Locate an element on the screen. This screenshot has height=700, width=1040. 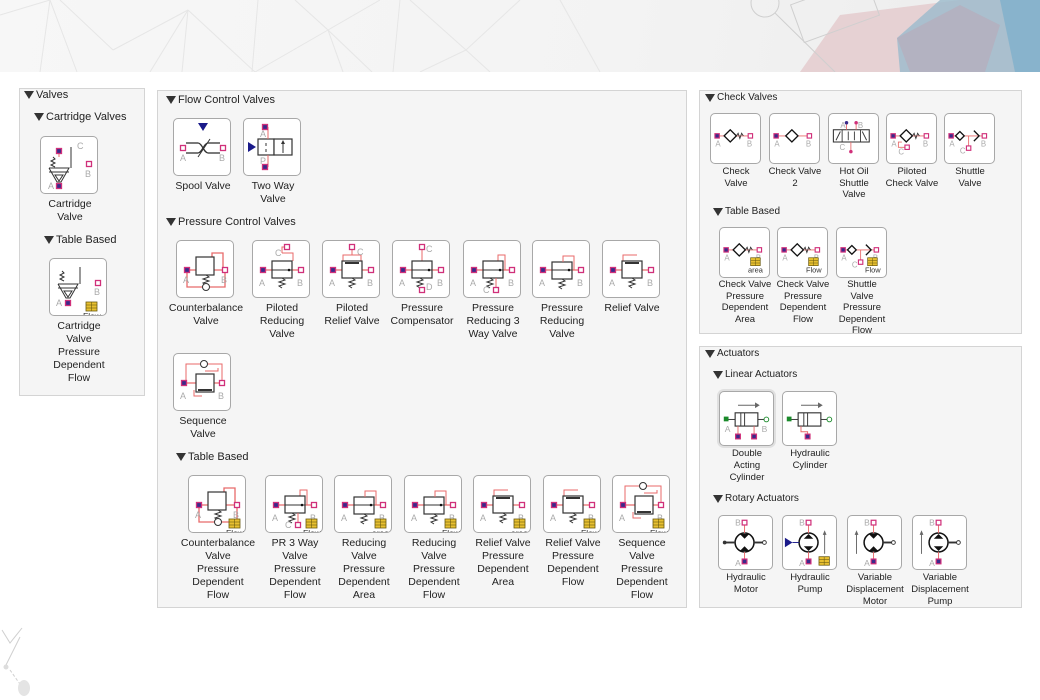
linear-actuators-header: Linear Actuators is located at coordinates (755, 374).